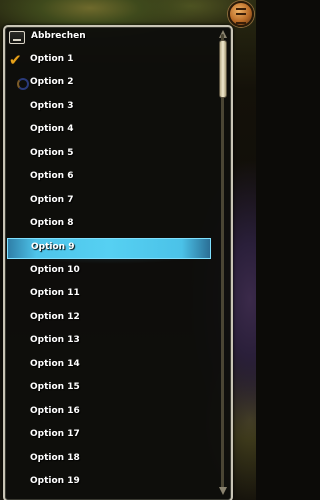  What do you see at coordinates (23, 84) in the screenshot?
I see `radio-icon` at bounding box center [23, 84].